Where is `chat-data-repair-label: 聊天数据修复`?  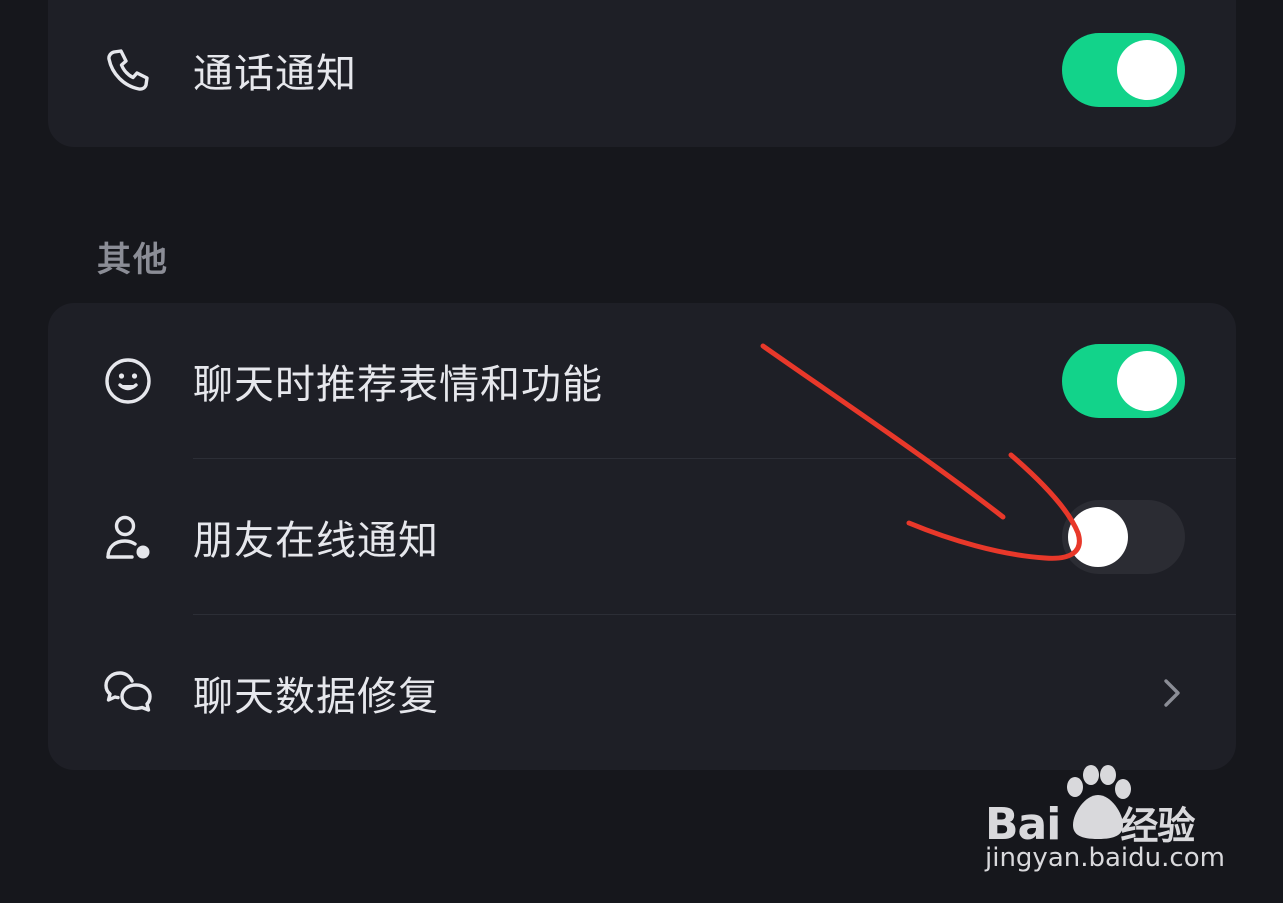 chat-data-repair-label: 聊天数据修复 is located at coordinates (316, 696).